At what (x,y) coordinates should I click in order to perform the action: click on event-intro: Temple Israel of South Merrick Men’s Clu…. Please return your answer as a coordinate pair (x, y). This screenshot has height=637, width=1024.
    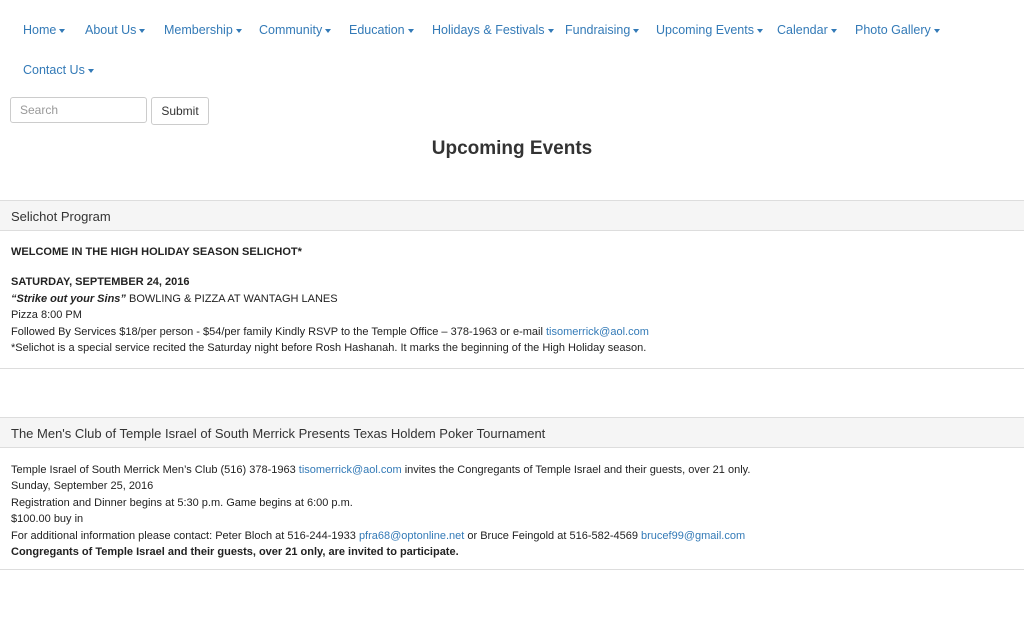
    Looking at the image, I should click on (512, 470).